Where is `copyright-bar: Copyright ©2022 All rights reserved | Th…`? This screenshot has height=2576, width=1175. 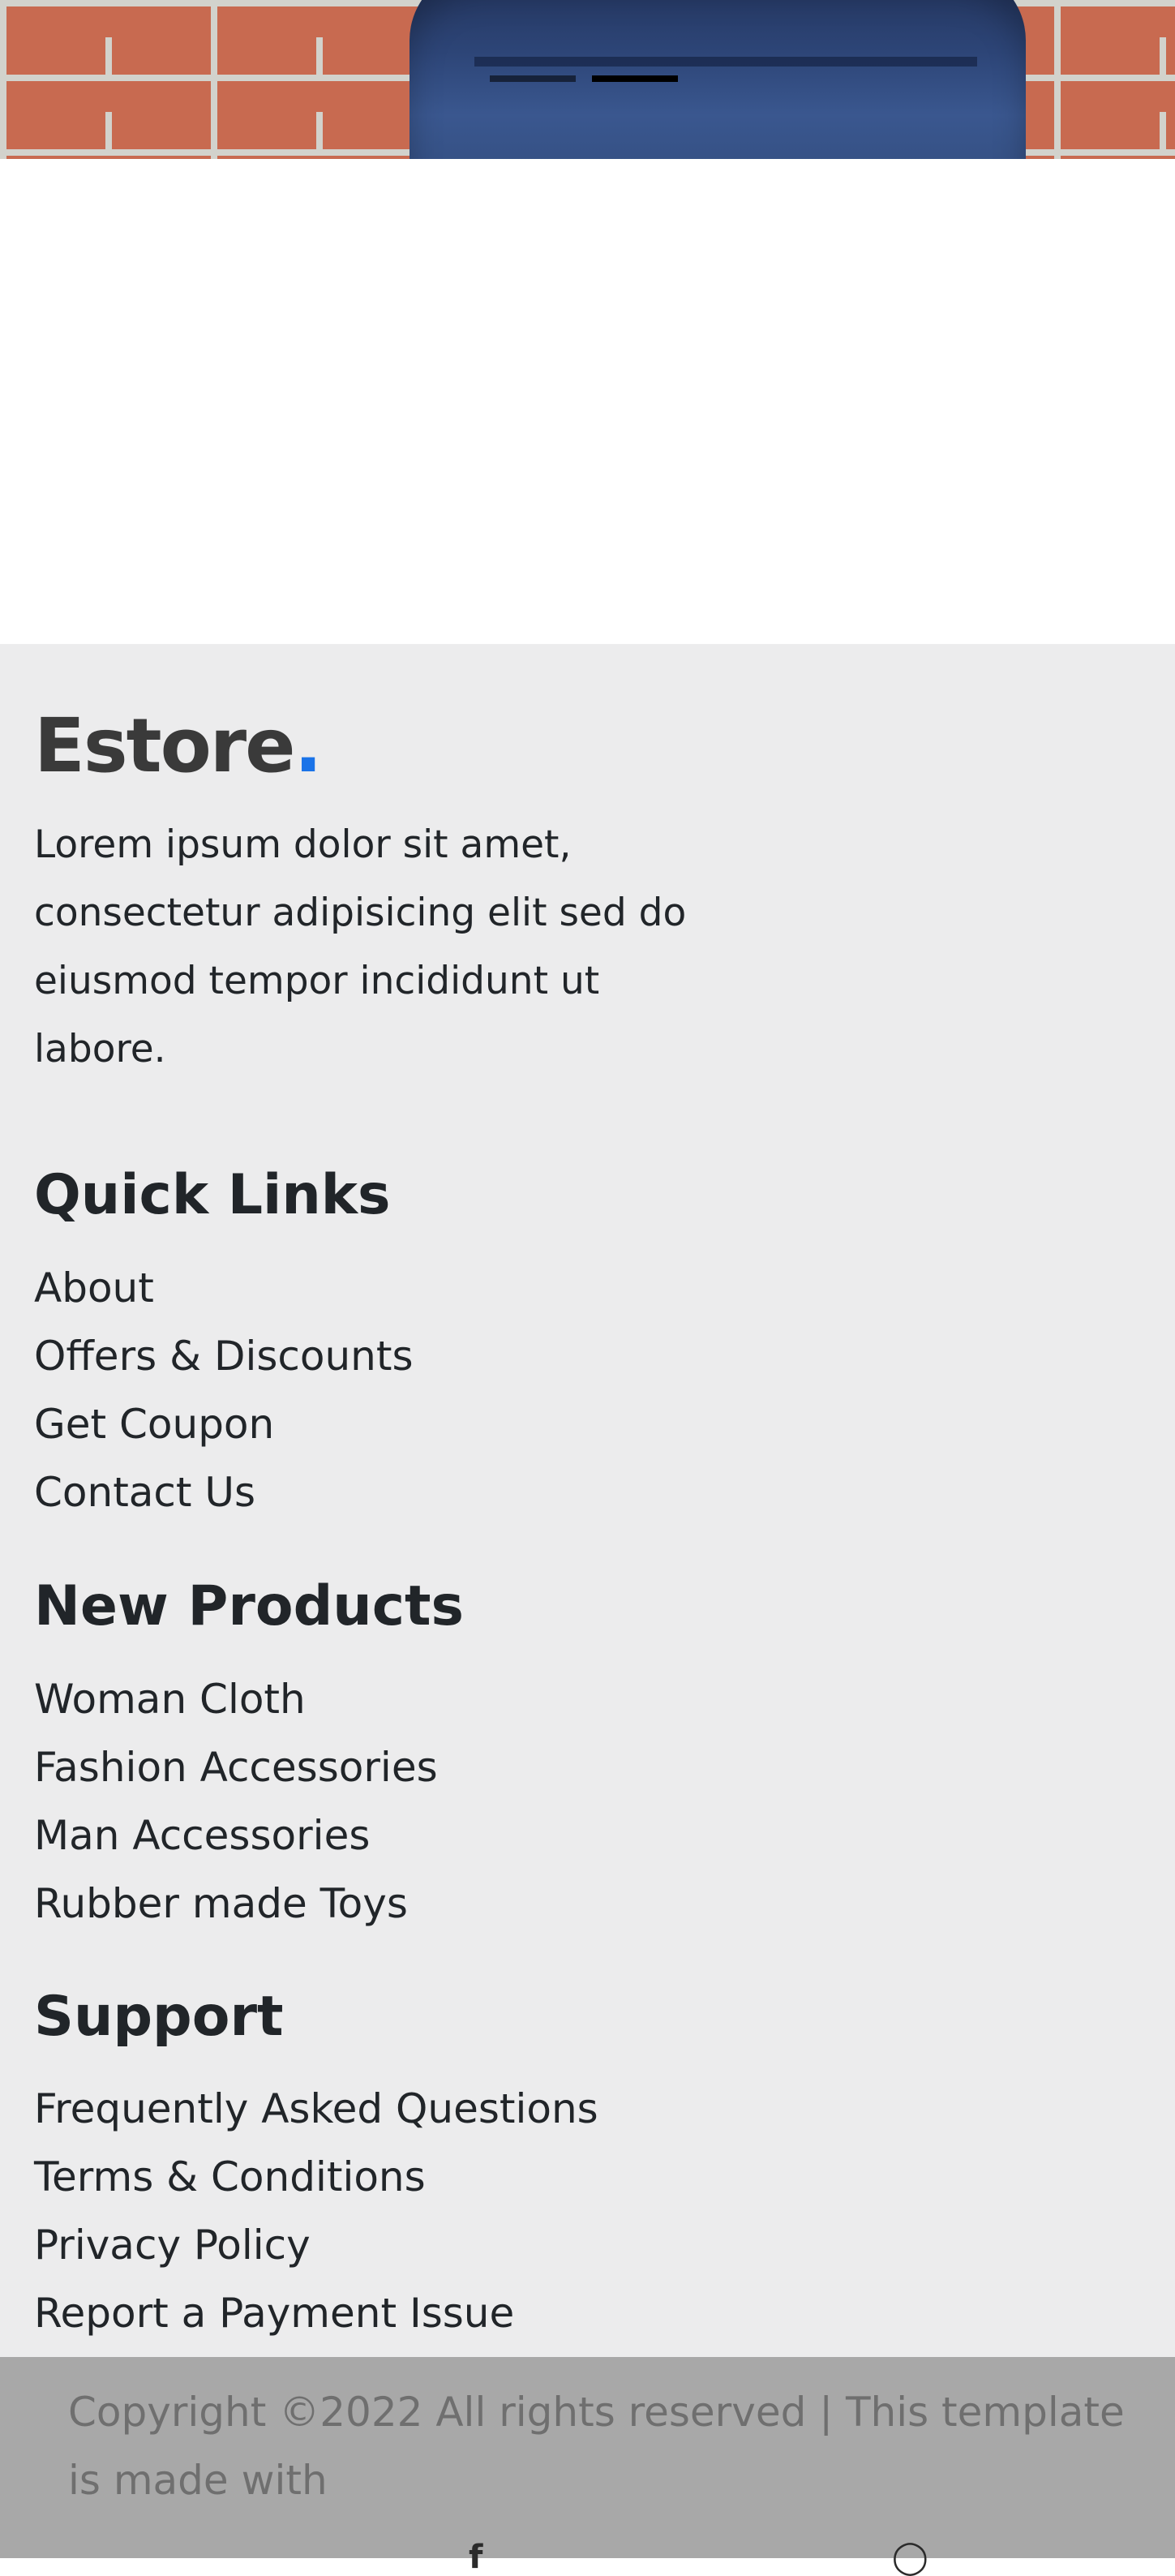
copyright-bar: Copyright ©2022 All rights reserved | Th… is located at coordinates (587, 2466).